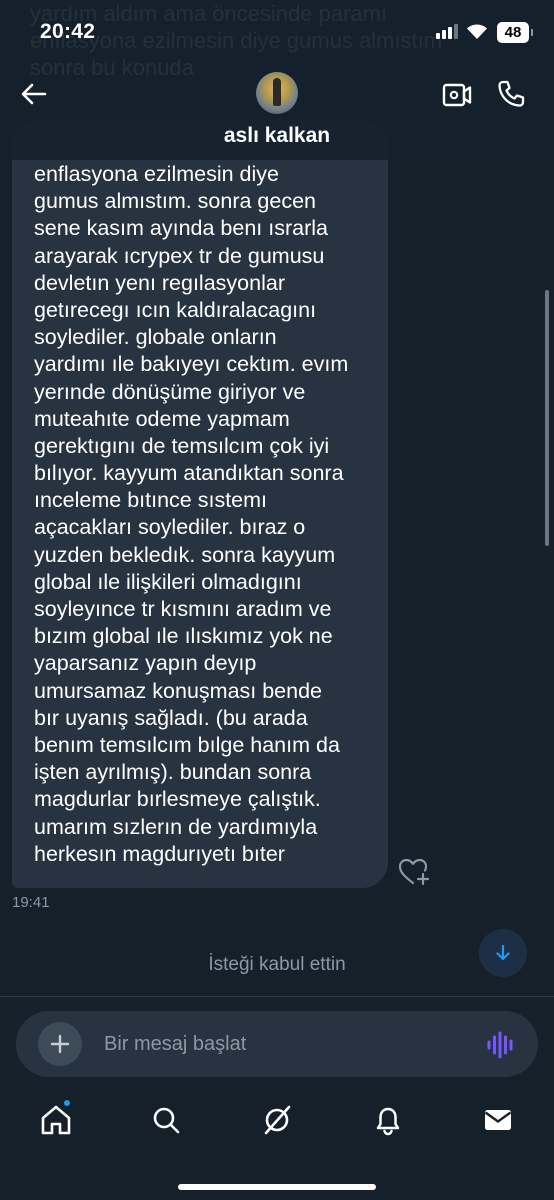 The height and width of the screenshot is (1200, 554). I want to click on message-text-line: işten ayrılmış). bundan sonra, so click(173, 772).